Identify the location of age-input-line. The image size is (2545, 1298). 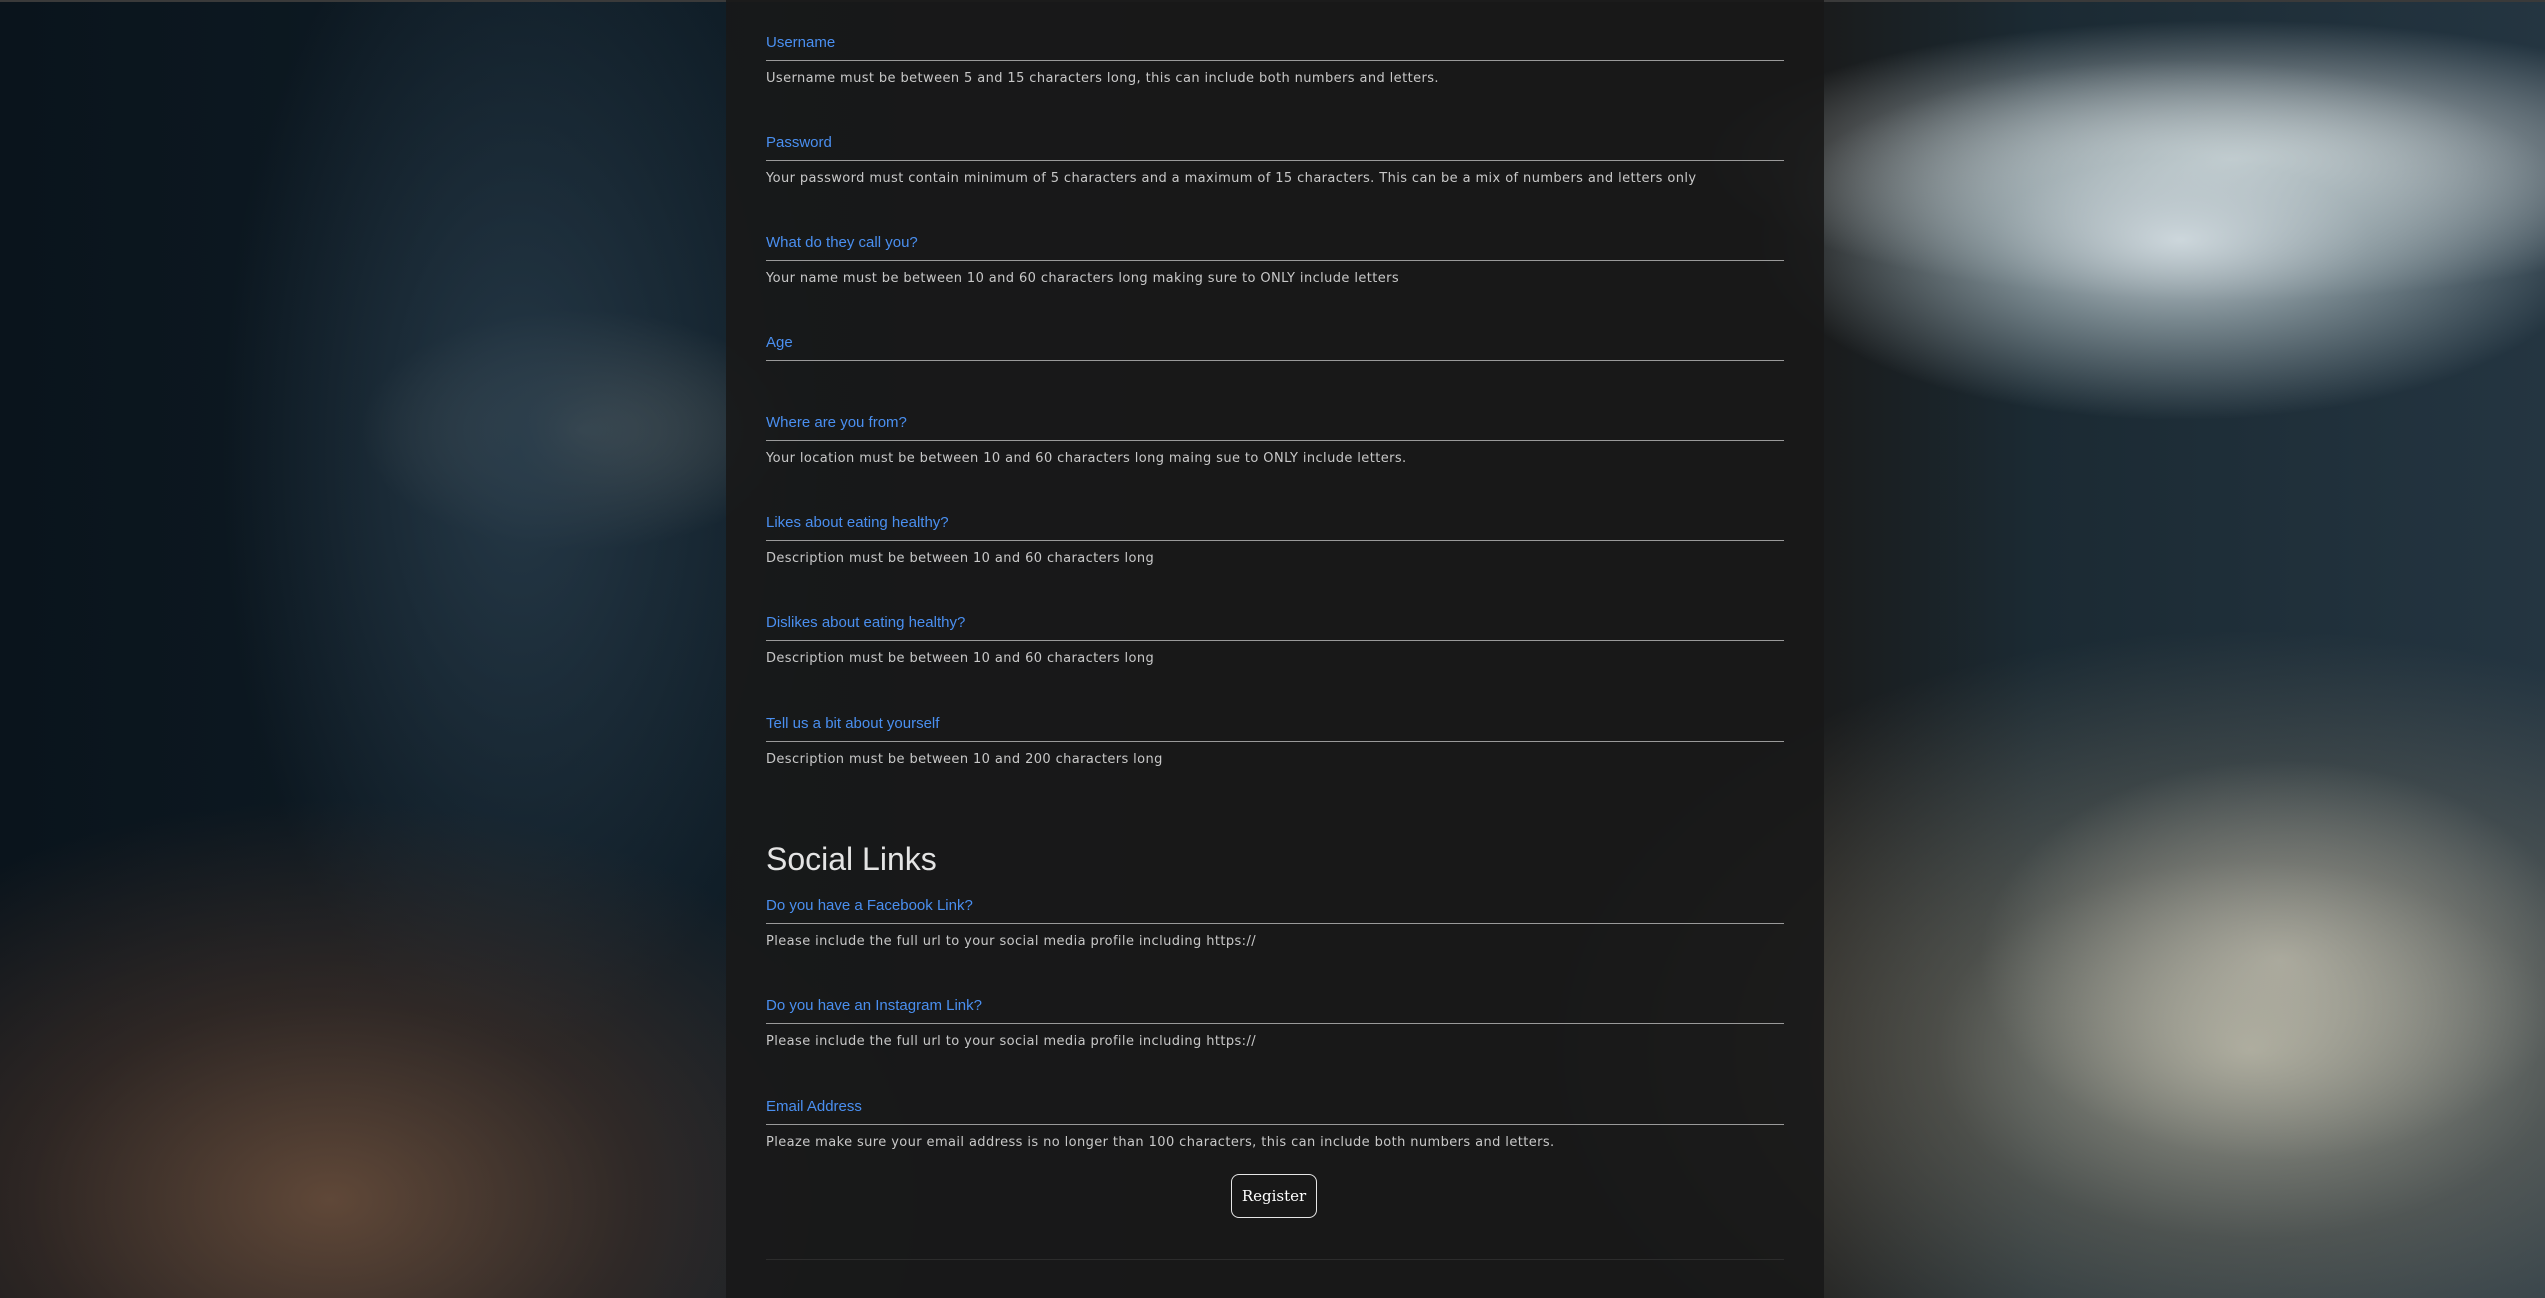
(1275, 360).